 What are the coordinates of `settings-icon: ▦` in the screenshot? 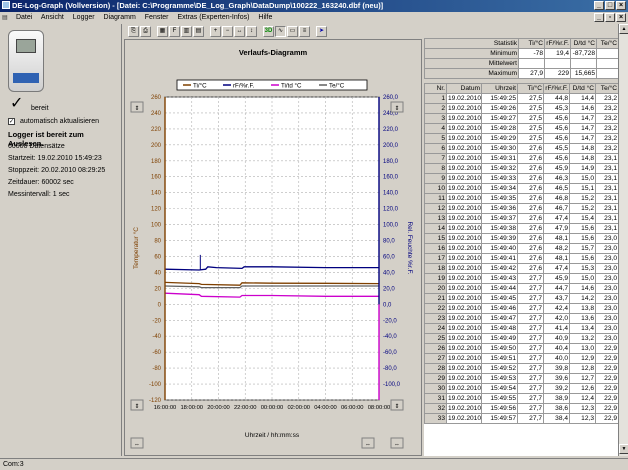 It's located at (162, 31).